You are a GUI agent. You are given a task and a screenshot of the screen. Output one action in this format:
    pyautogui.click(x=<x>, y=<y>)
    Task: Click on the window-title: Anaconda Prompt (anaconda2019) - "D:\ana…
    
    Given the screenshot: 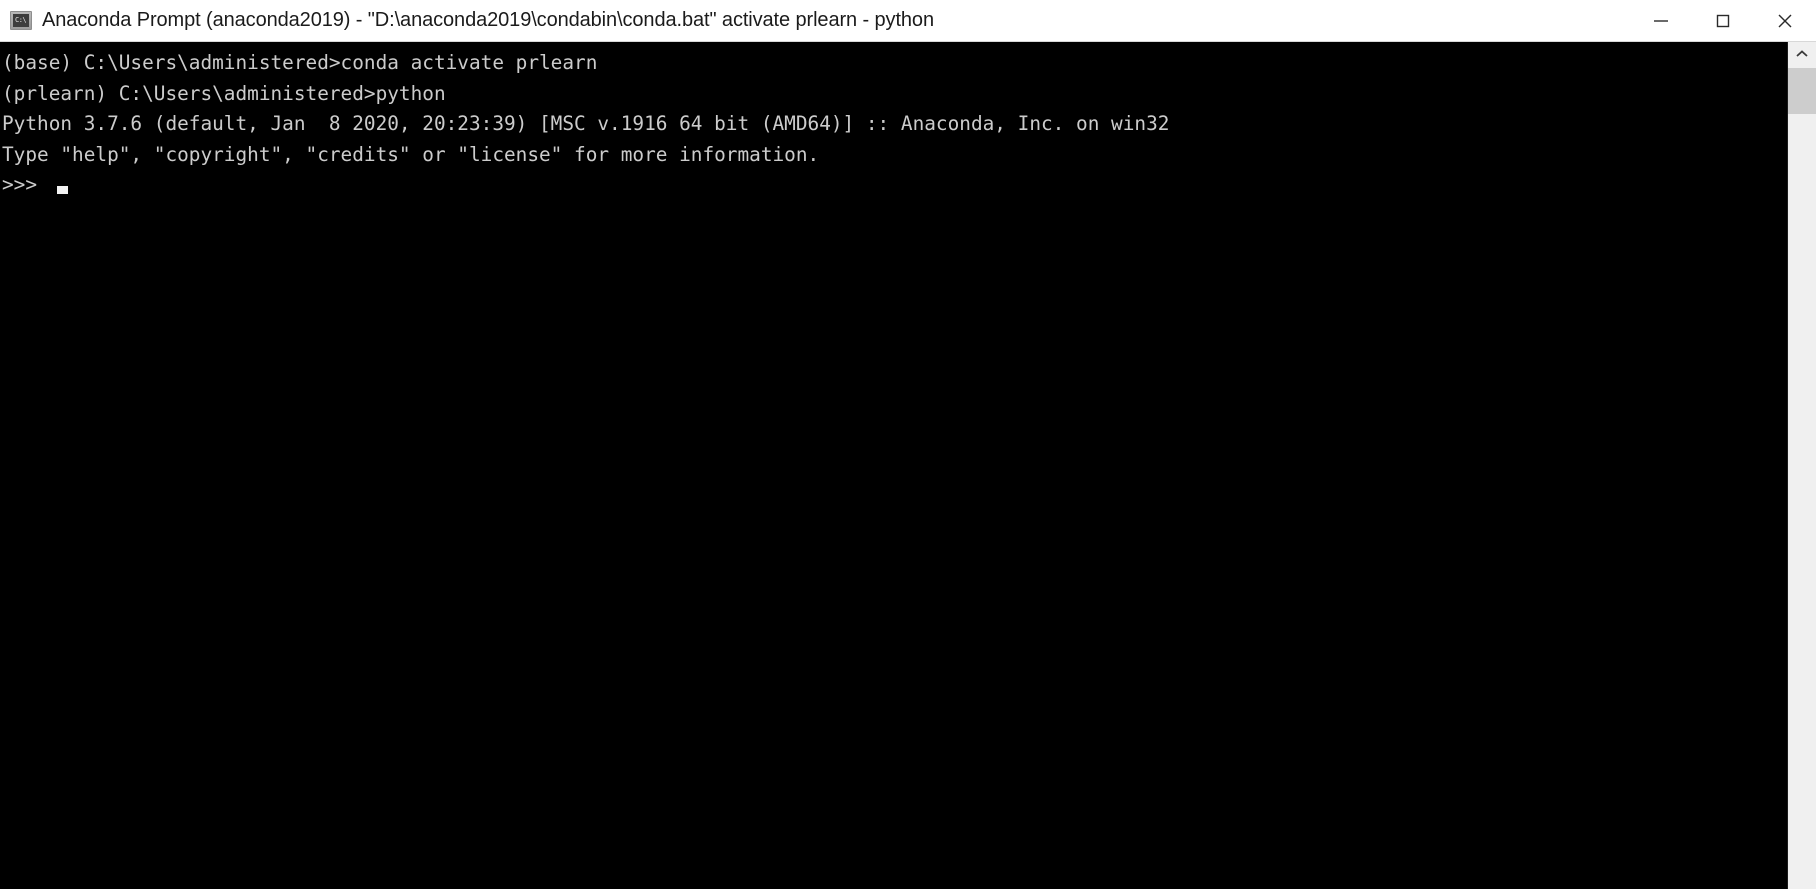 What is the action you would take?
    pyautogui.click(x=488, y=20)
    